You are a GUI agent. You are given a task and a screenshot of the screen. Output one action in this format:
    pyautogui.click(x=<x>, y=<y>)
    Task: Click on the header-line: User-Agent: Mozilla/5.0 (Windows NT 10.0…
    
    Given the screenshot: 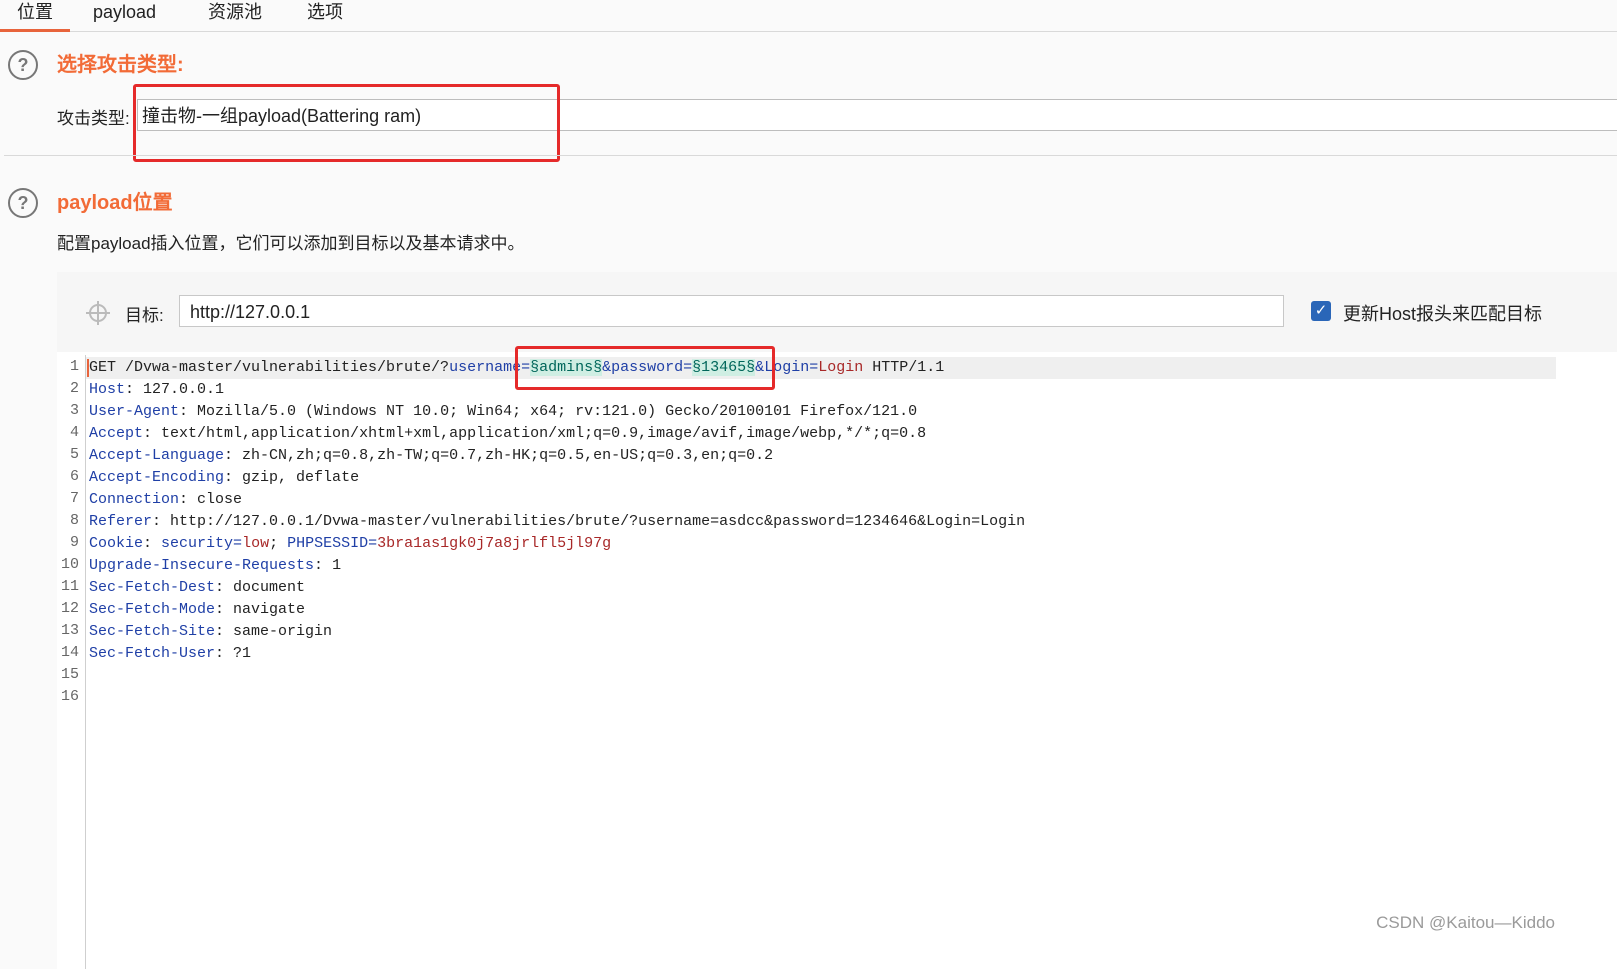 What is the action you would take?
    pyautogui.click(x=503, y=411)
    